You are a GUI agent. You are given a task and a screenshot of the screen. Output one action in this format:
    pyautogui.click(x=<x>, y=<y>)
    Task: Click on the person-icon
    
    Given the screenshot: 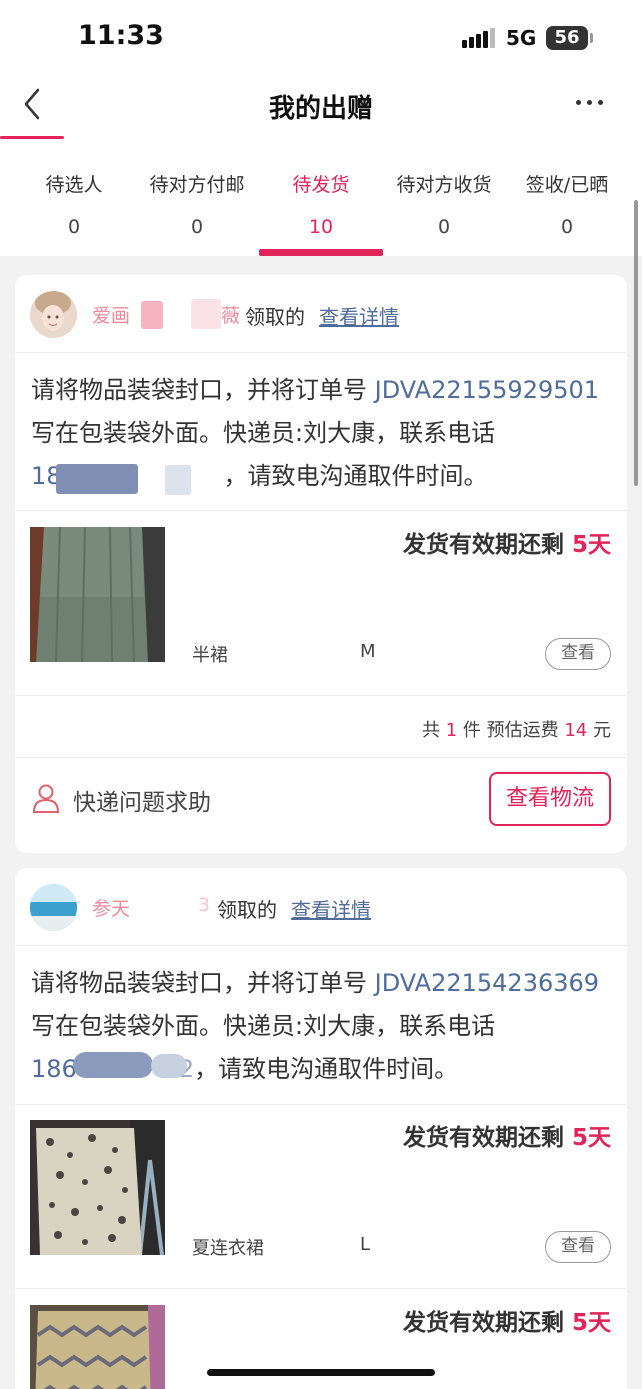 What is the action you would take?
    pyautogui.click(x=46, y=798)
    